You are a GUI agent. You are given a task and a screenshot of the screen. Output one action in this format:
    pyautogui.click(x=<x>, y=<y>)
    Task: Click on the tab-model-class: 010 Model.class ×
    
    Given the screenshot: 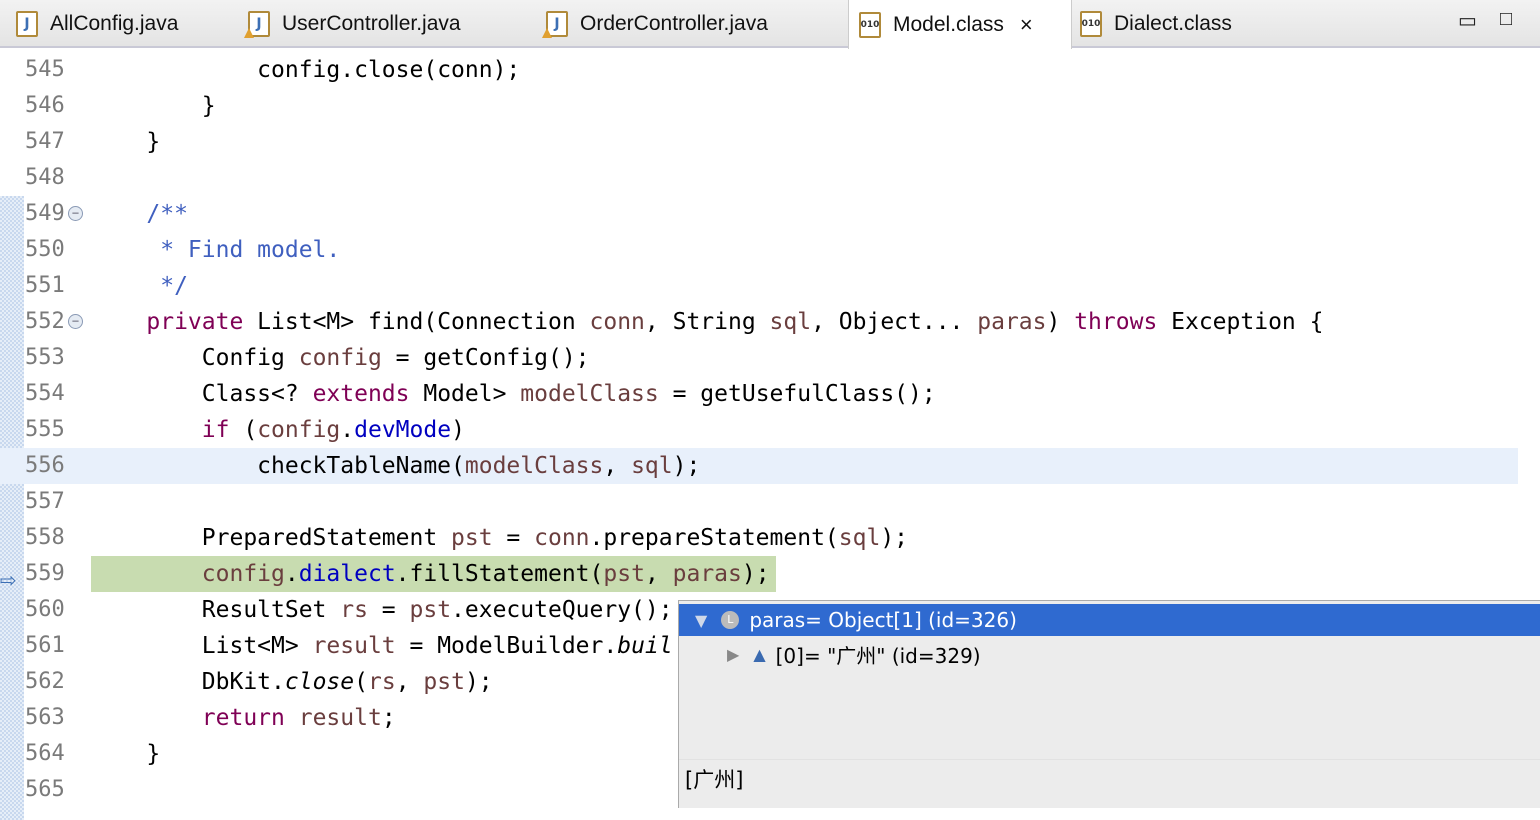 What is the action you would take?
    pyautogui.click(x=960, y=24)
    